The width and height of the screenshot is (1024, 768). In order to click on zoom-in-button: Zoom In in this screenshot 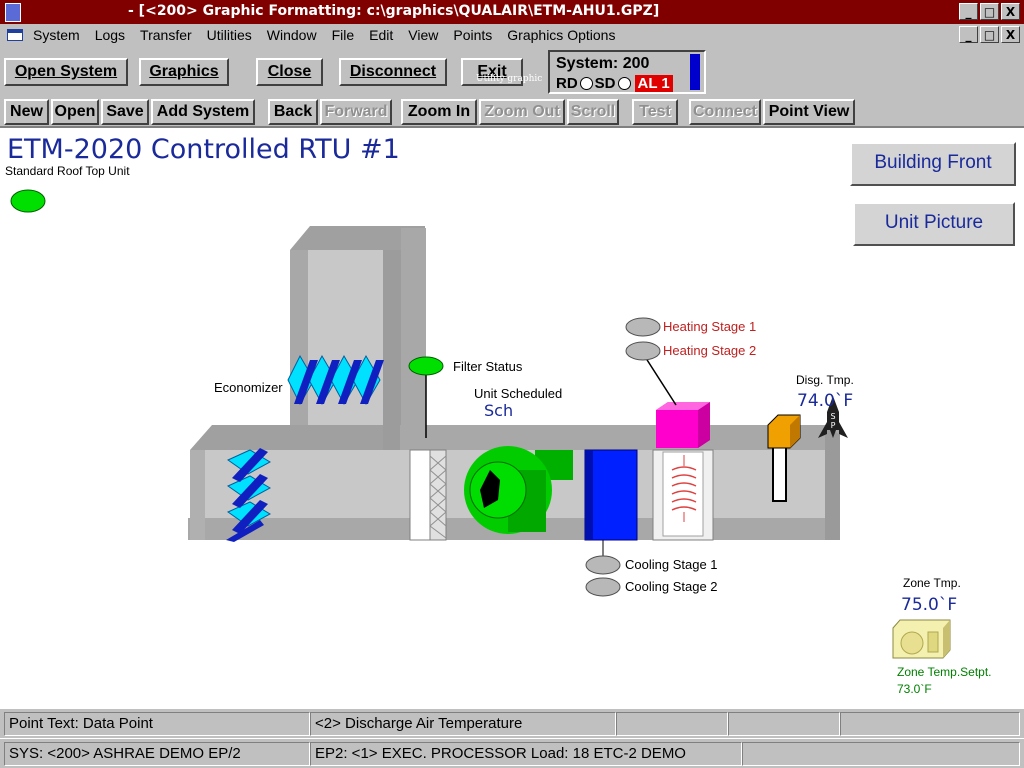, I will do `click(439, 112)`.